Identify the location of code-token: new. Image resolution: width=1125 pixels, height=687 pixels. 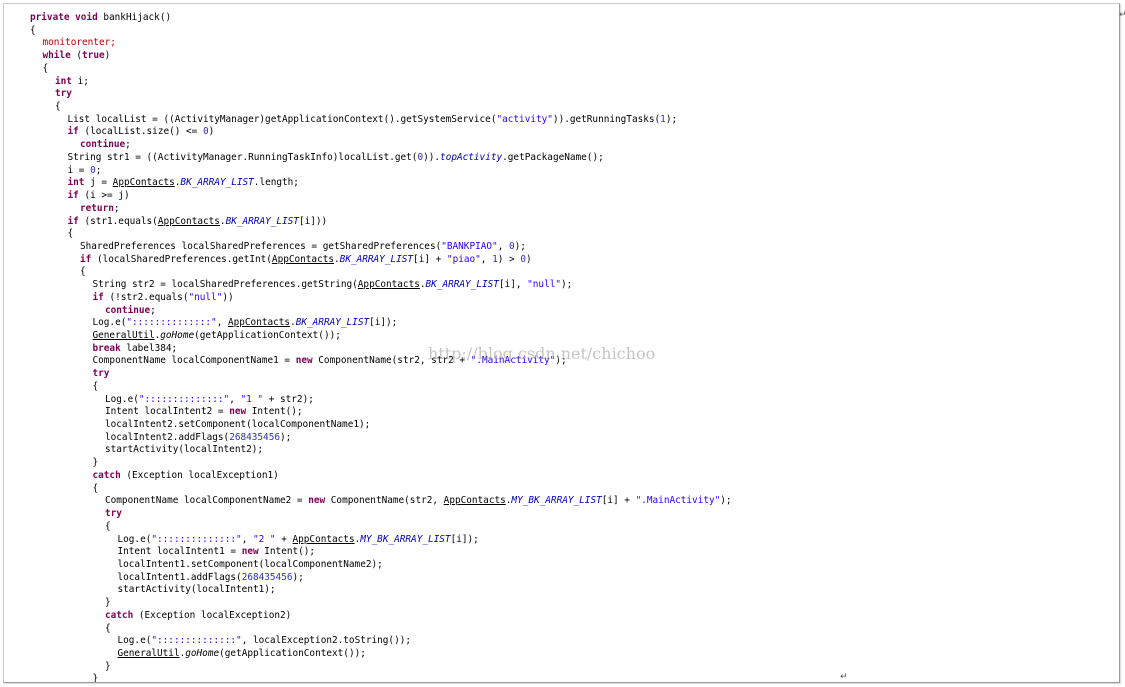
(304, 361).